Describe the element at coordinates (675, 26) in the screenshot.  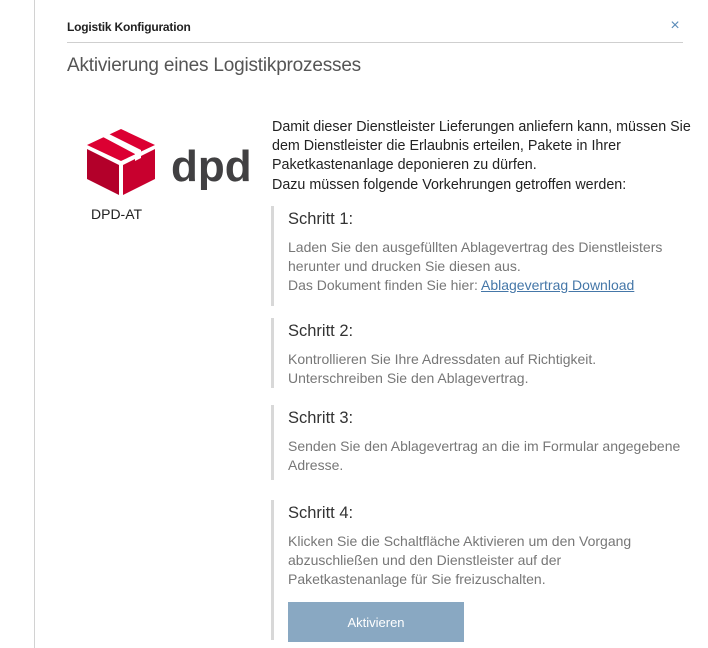
I see `close-icon: ×` at that location.